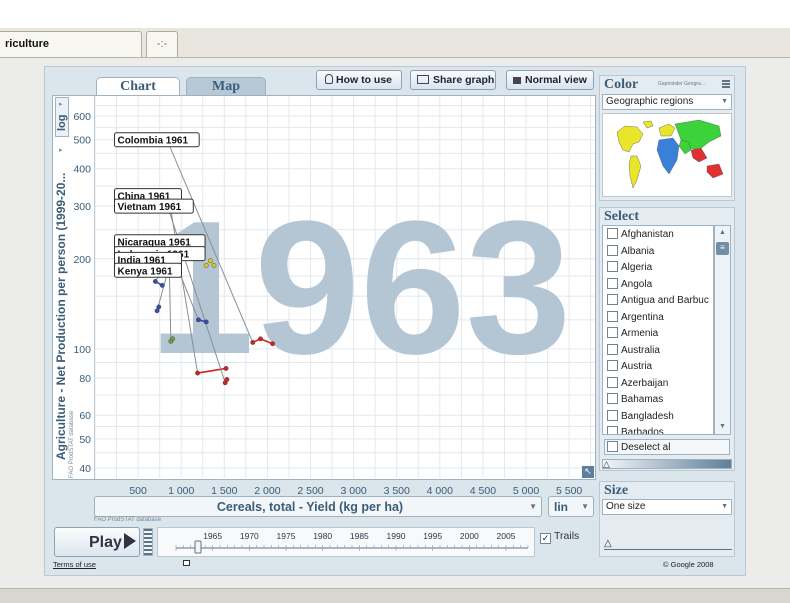 The height and width of the screenshot is (603, 790). Describe the element at coordinates (395, 43) in the screenshot. I see `window-tab-strip: riculture -:-` at that location.